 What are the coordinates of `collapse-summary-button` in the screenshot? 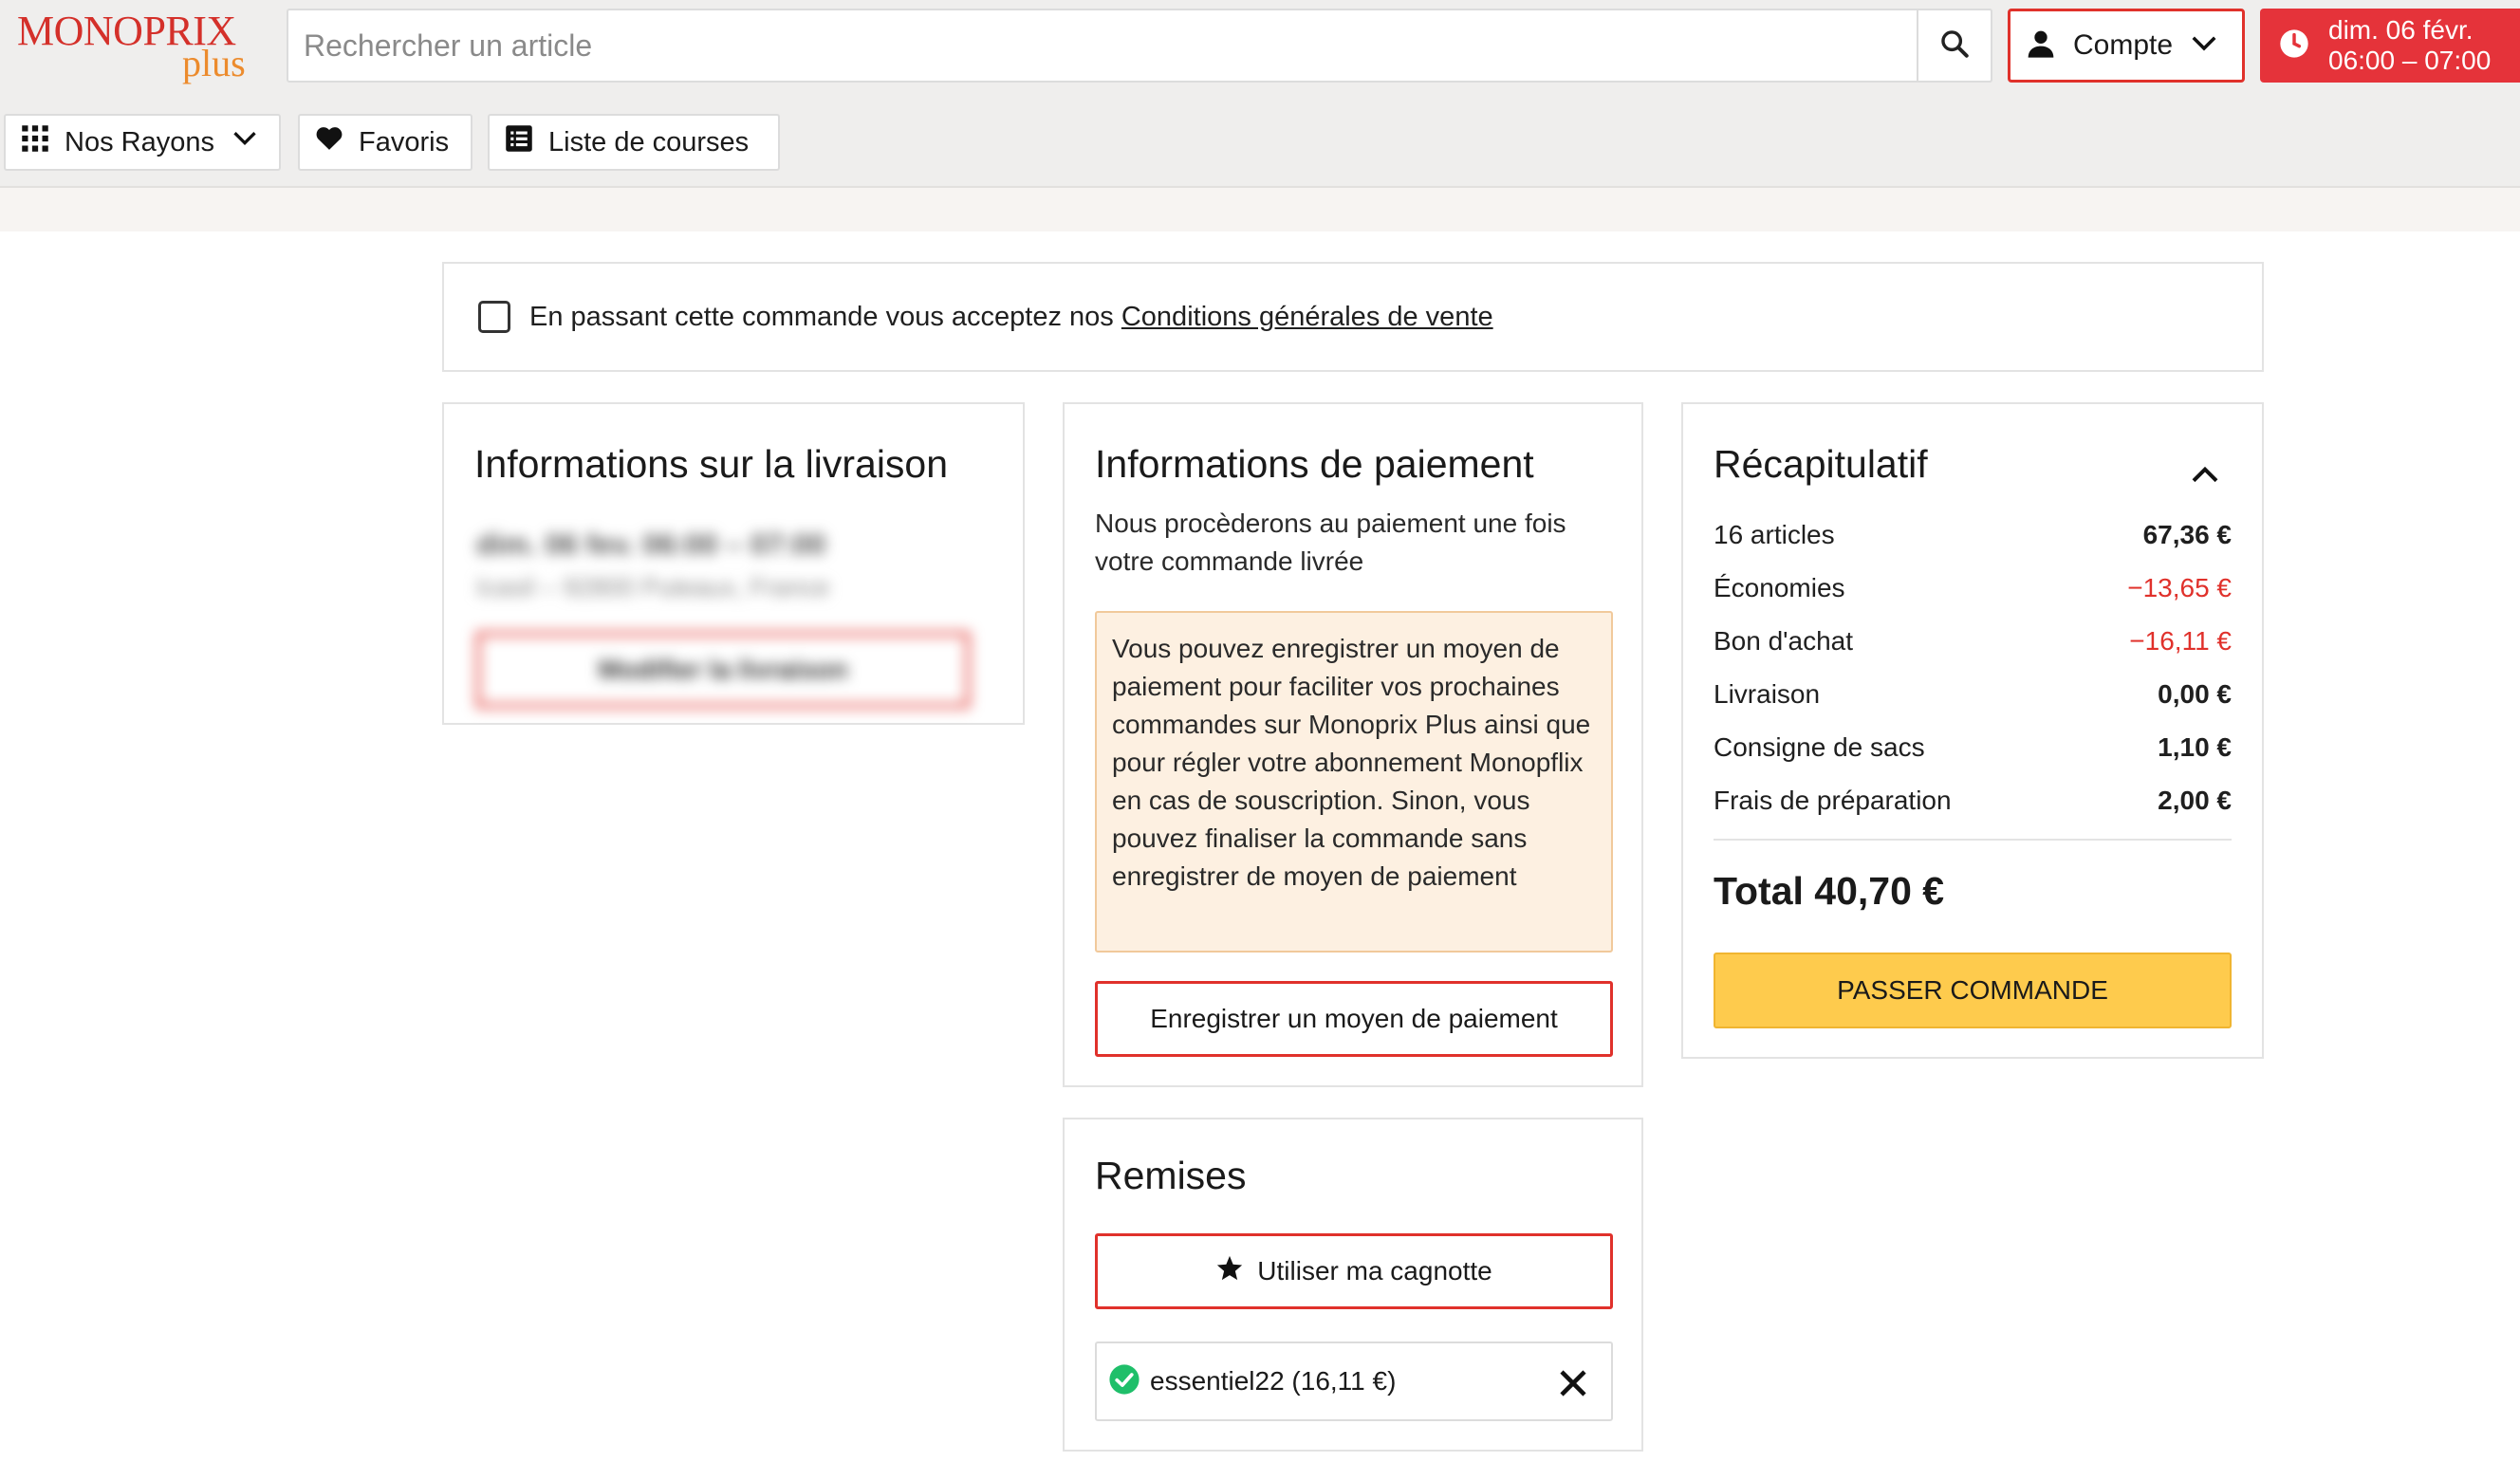 It's located at (2205, 474).